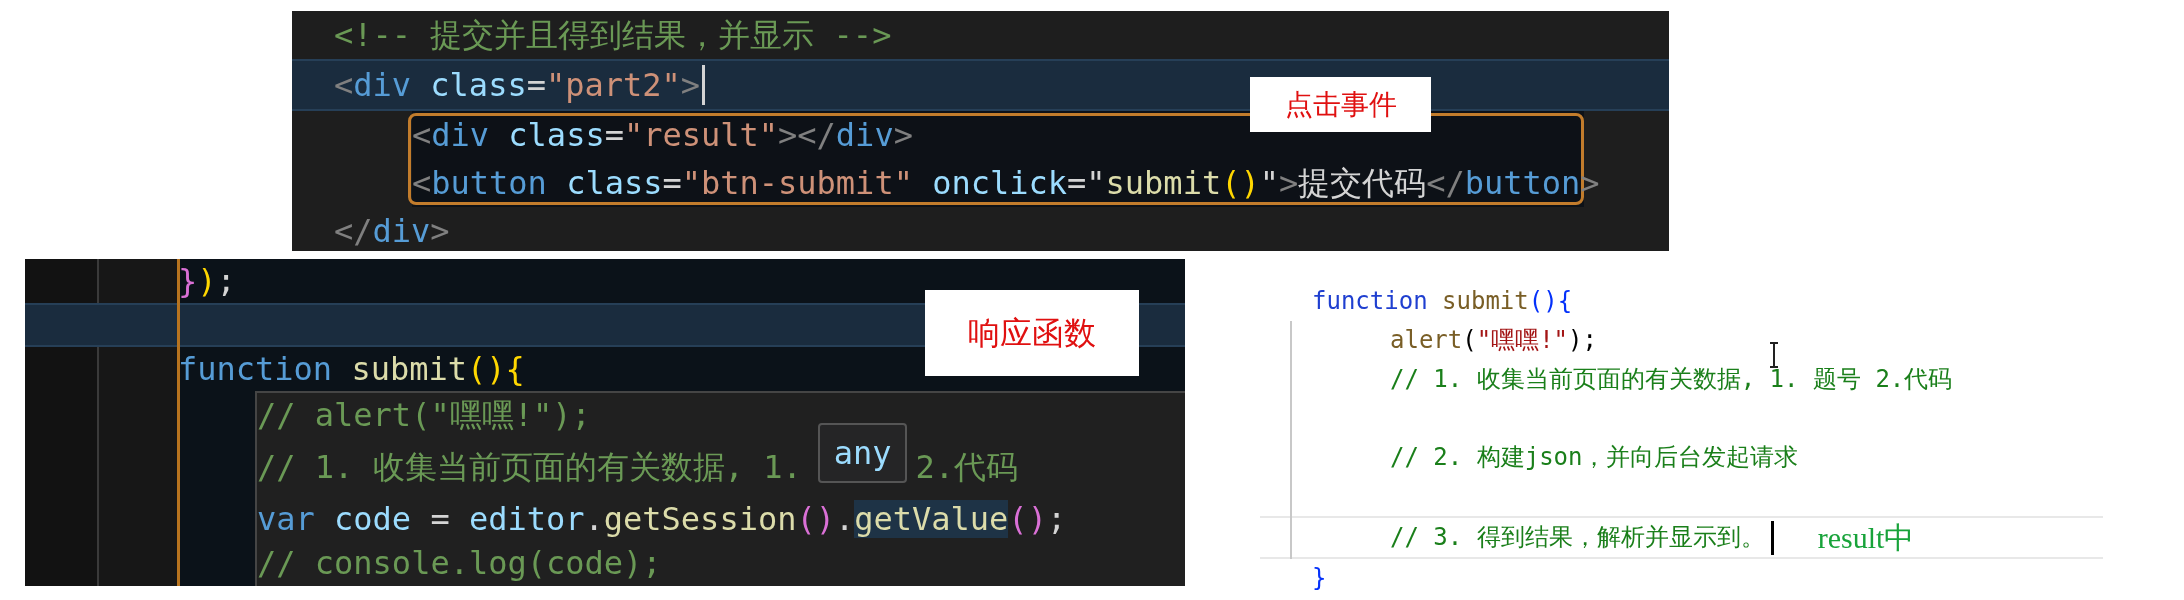  What do you see at coordinates (966, 467) in the screenshot?
I see `code-text: 2.代码` at bounding box center [966, 467].